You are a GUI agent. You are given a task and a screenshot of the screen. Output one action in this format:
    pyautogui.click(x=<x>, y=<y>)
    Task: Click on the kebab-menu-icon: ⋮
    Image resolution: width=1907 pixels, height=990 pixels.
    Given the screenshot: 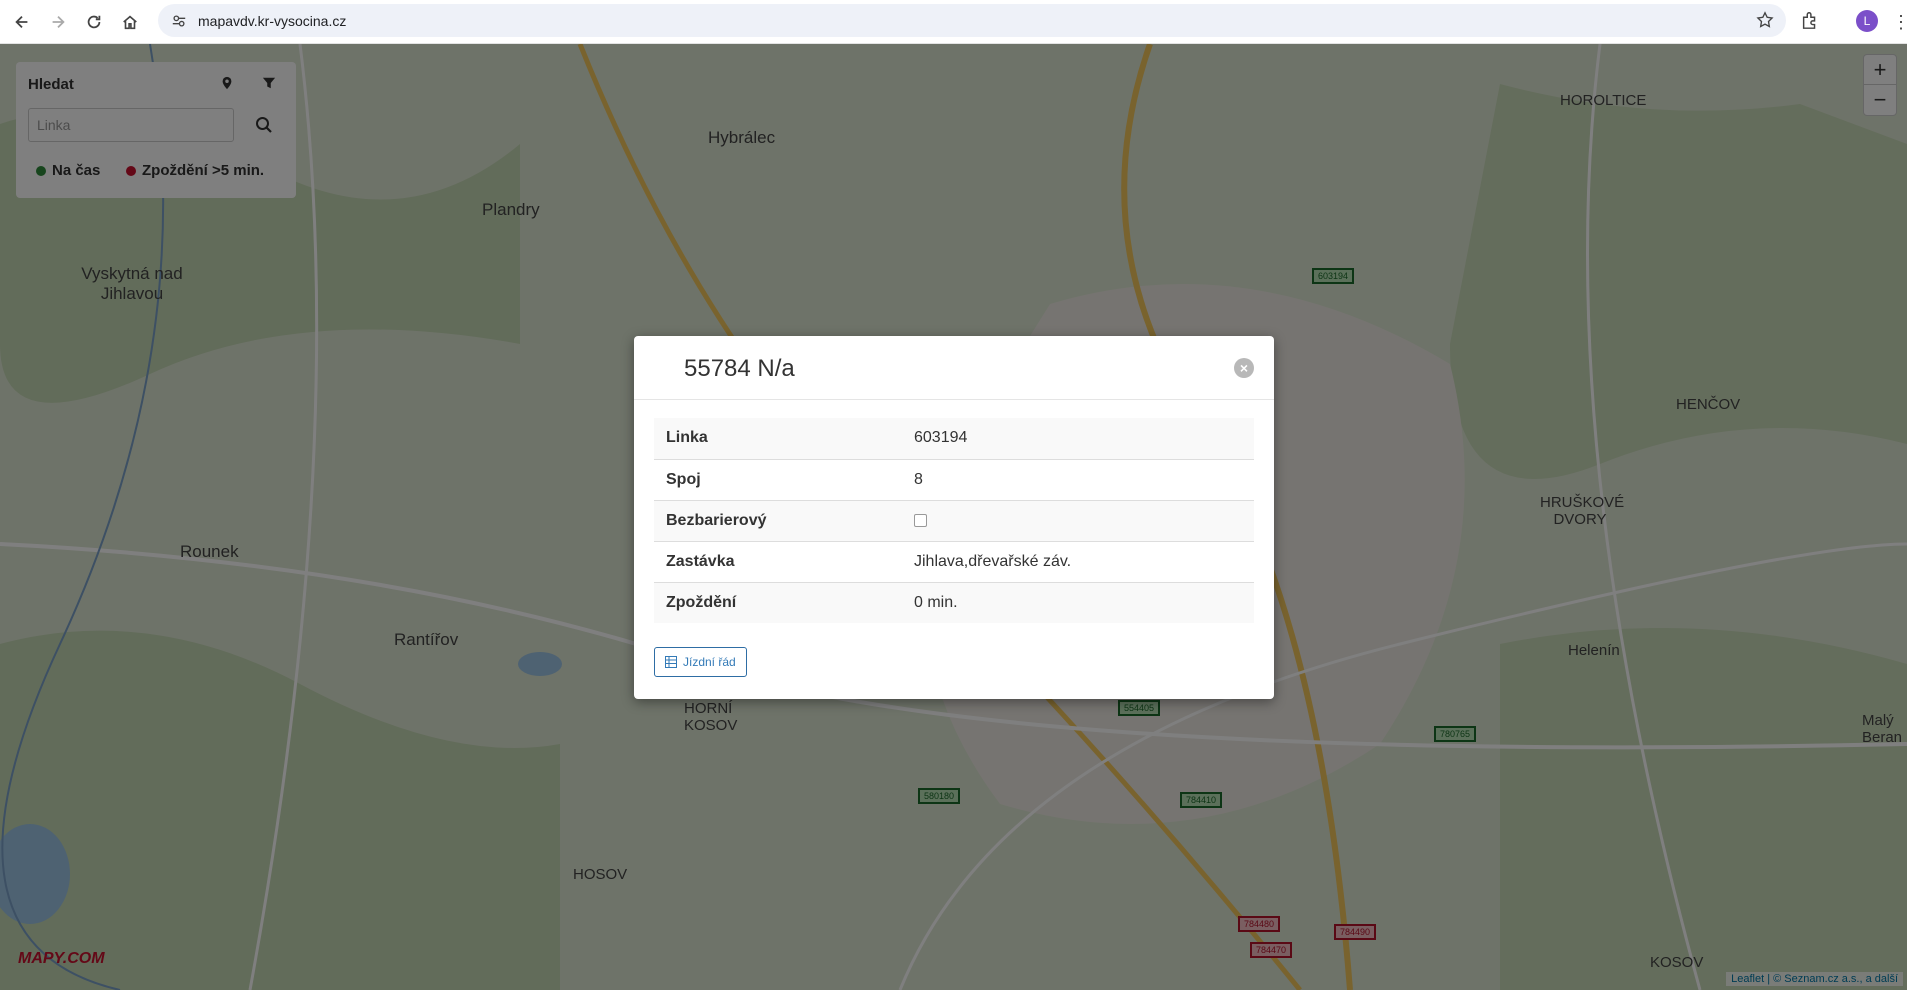 What is the action you would take?
    pyautogui.click(x=1899, y=22)
    